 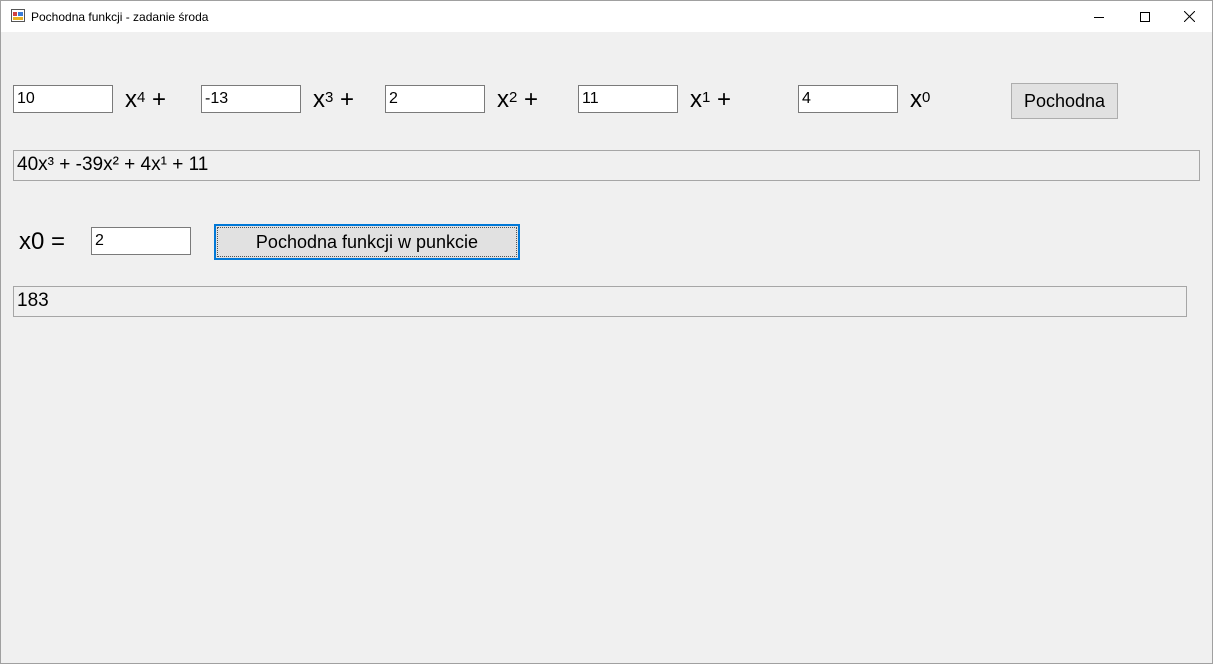 I want to click on coefficient-x1-input, so click(x=628, y=99).